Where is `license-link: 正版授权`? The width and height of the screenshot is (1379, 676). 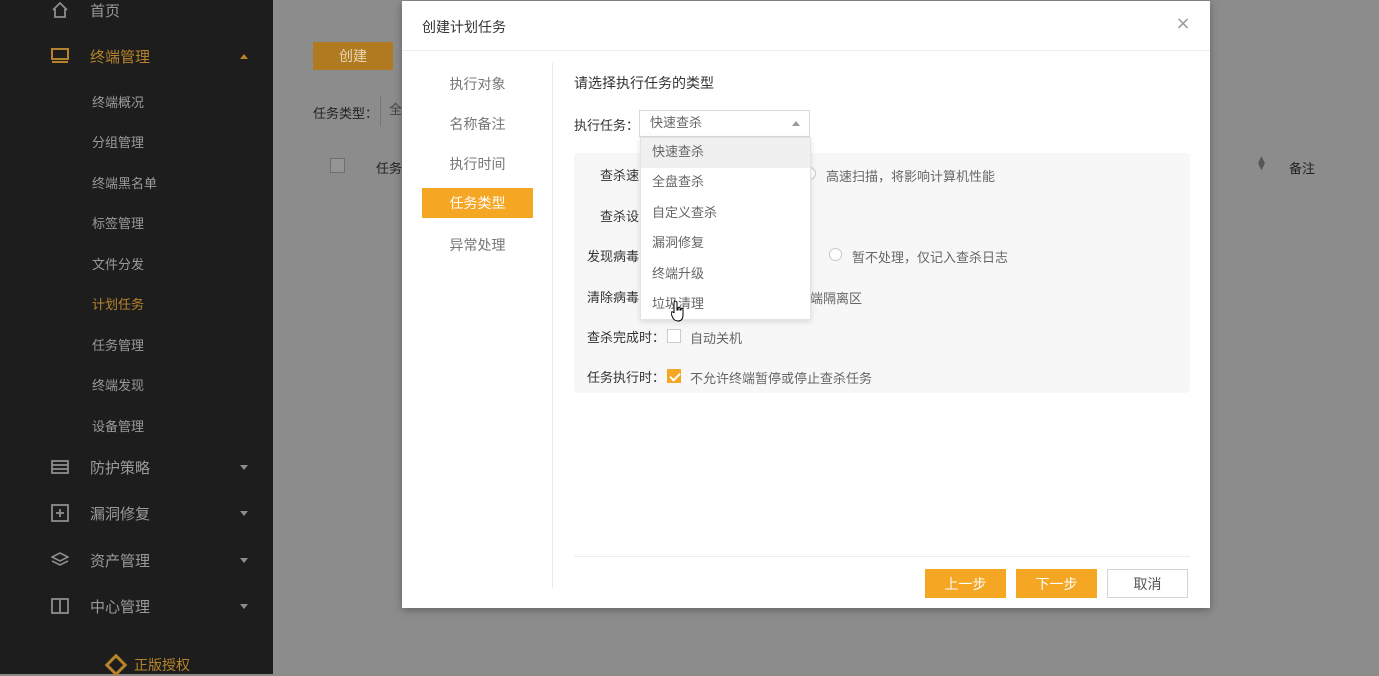
license-link: 正版授权 is located at coordinates (147, 664).